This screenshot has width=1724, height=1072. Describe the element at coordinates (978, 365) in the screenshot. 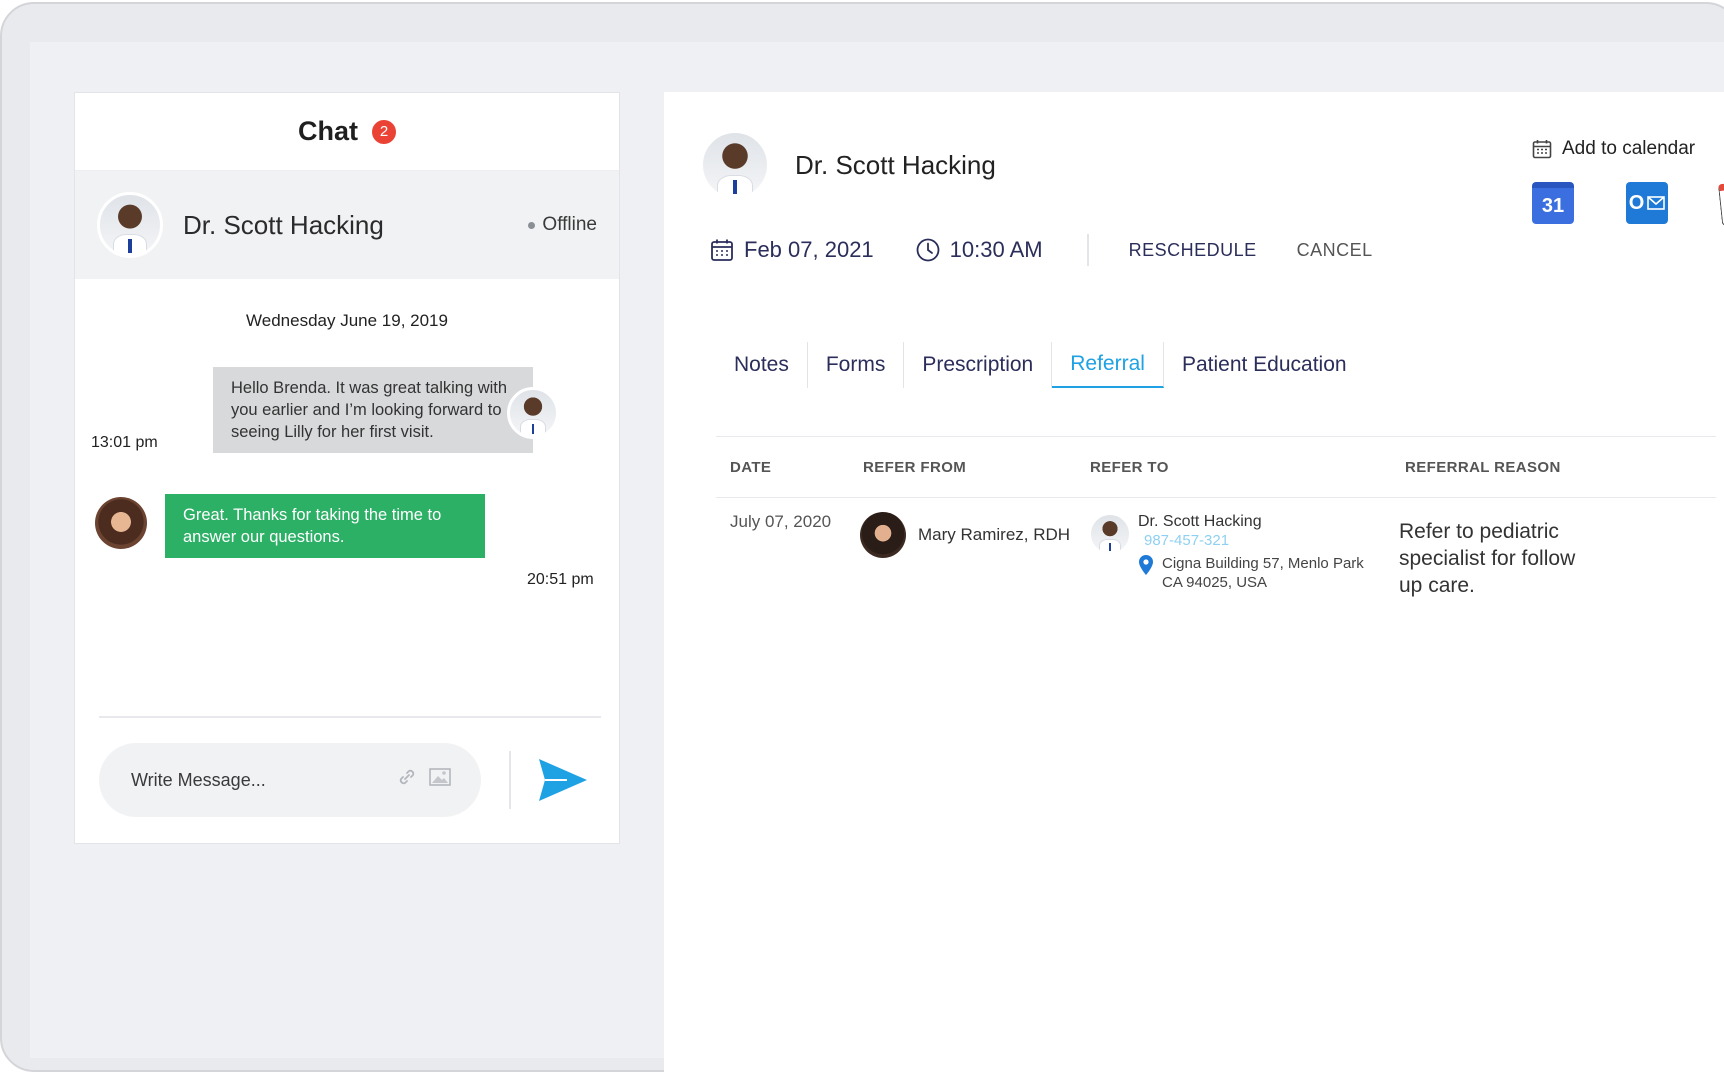

I see `tab-prescription: Prescription` at that location.